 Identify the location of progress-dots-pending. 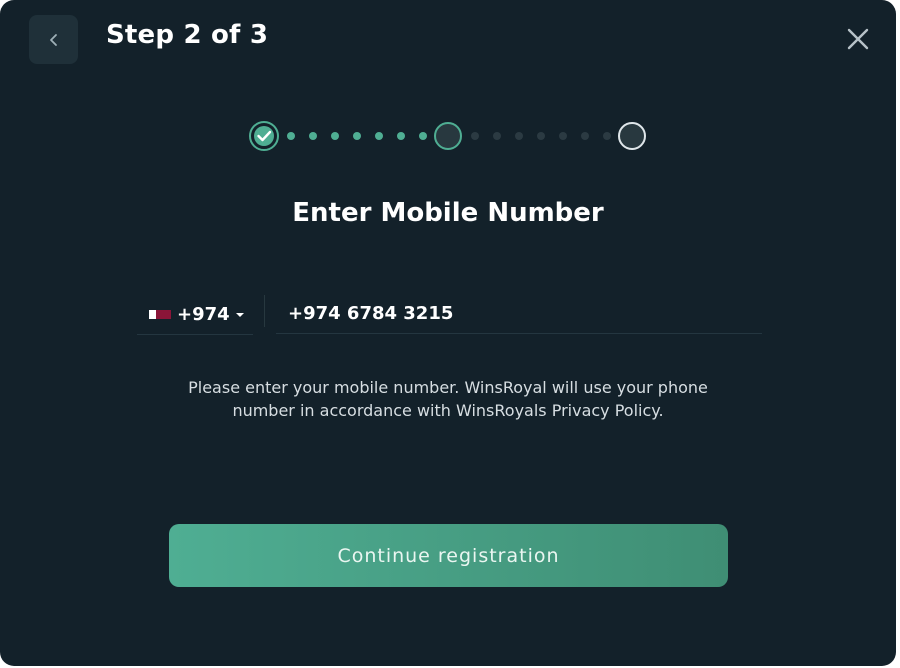
(541, 136).